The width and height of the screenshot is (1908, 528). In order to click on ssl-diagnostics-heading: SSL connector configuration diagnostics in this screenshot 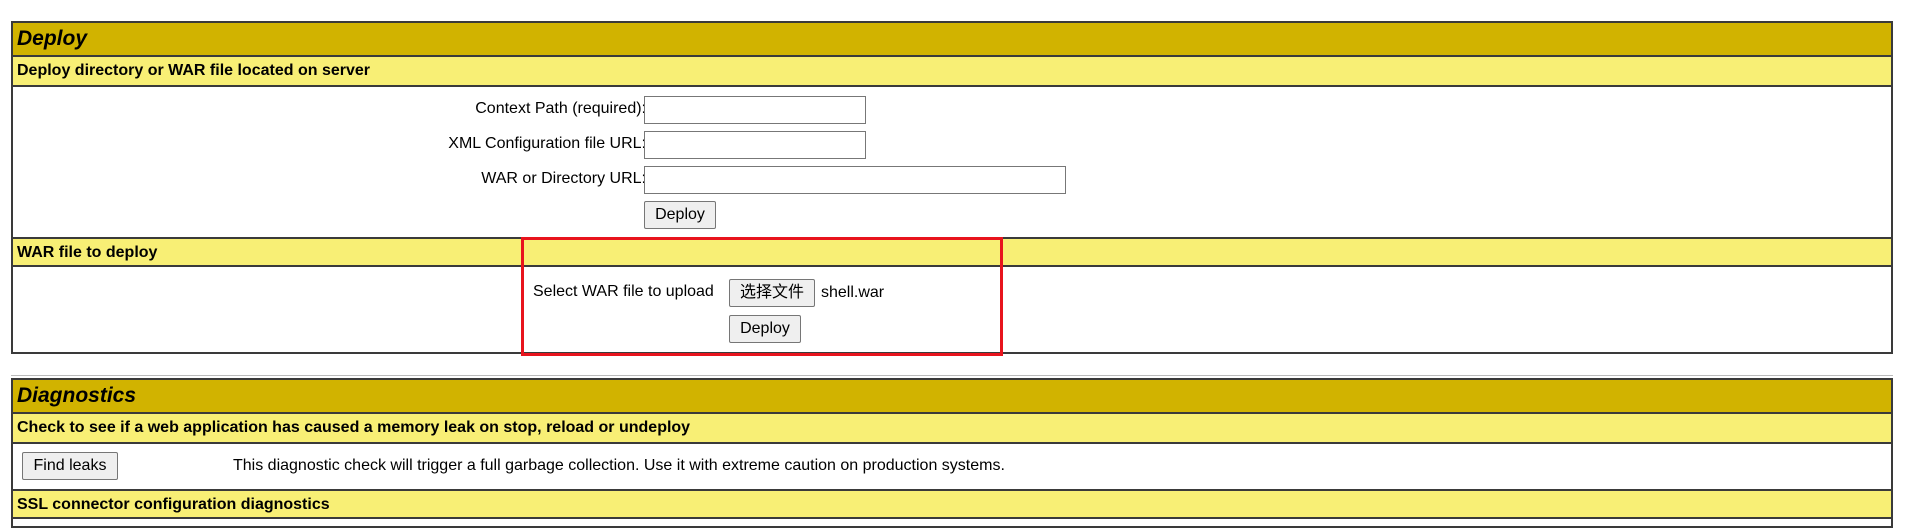, I will do `click(952, 504)`.